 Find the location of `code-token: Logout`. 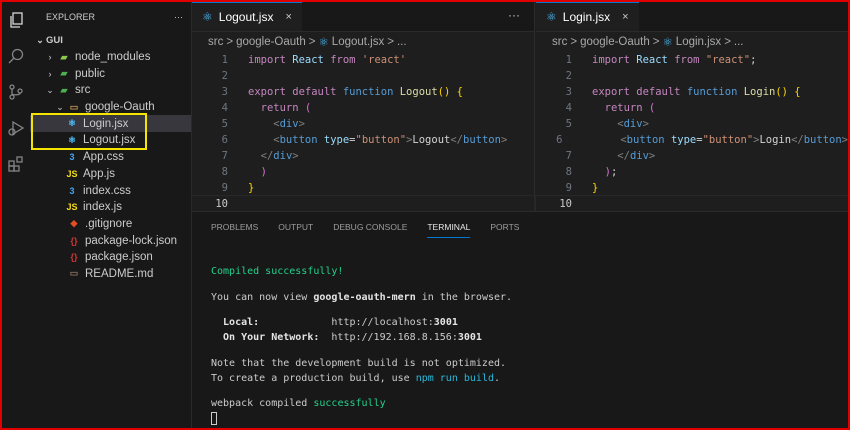

code-token: Logout is located at coordinates (418, 92).